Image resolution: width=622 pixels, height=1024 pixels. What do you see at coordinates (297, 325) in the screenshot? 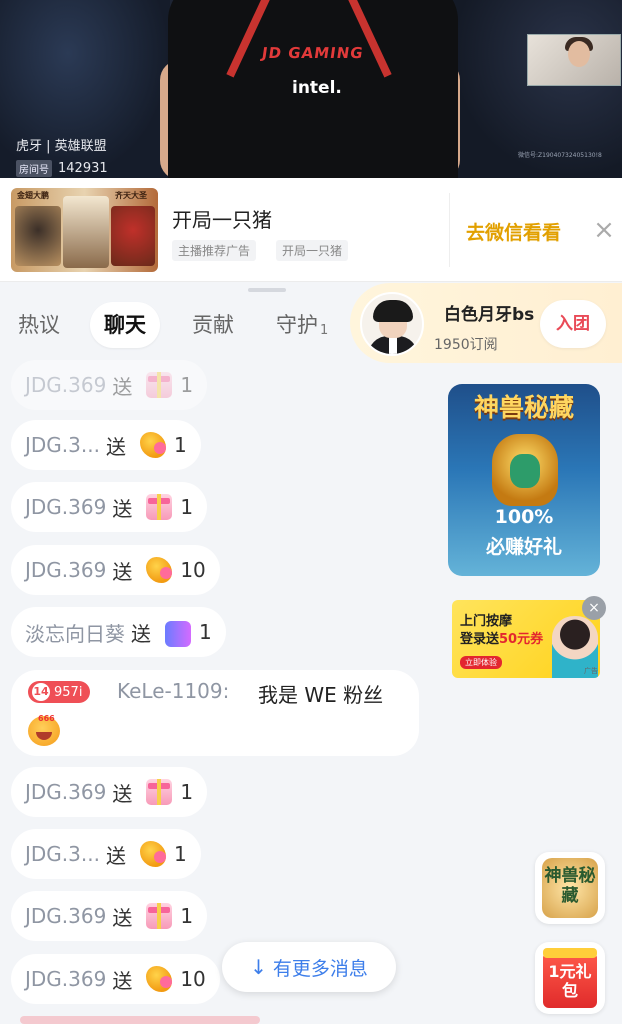
I see `tab-label: 守护` at bounding box center [297, 325].